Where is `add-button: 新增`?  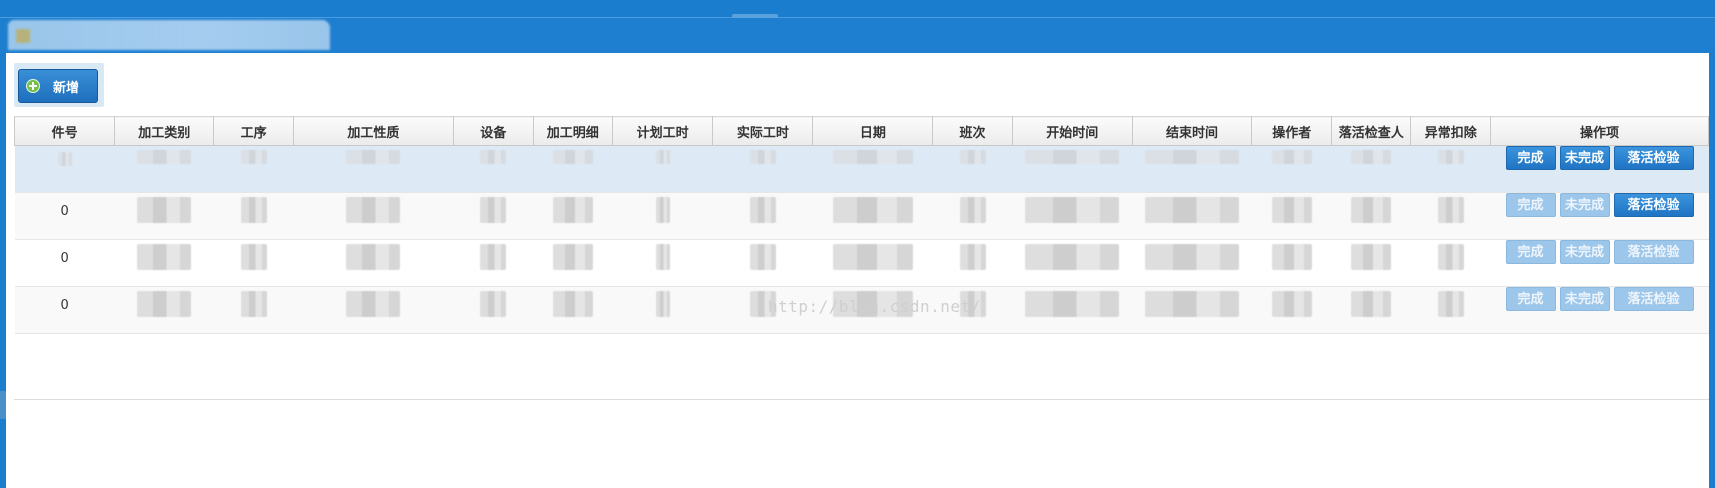 add-button: 新增 is located at coordinates (58, 86).